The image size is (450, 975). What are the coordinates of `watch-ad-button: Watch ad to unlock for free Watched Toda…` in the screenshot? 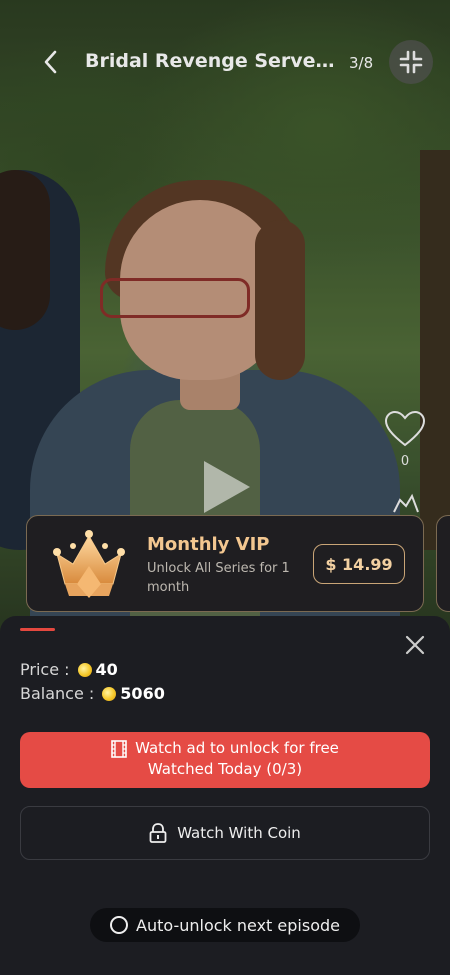 It's located at (225, 760).